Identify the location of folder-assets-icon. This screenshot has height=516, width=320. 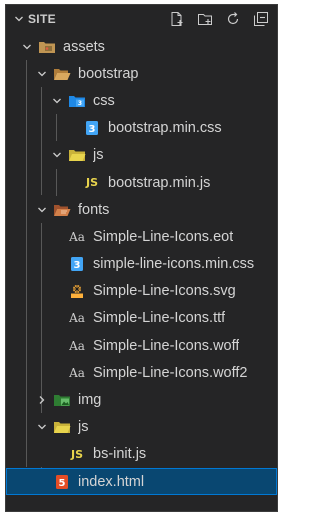
(47, 47).